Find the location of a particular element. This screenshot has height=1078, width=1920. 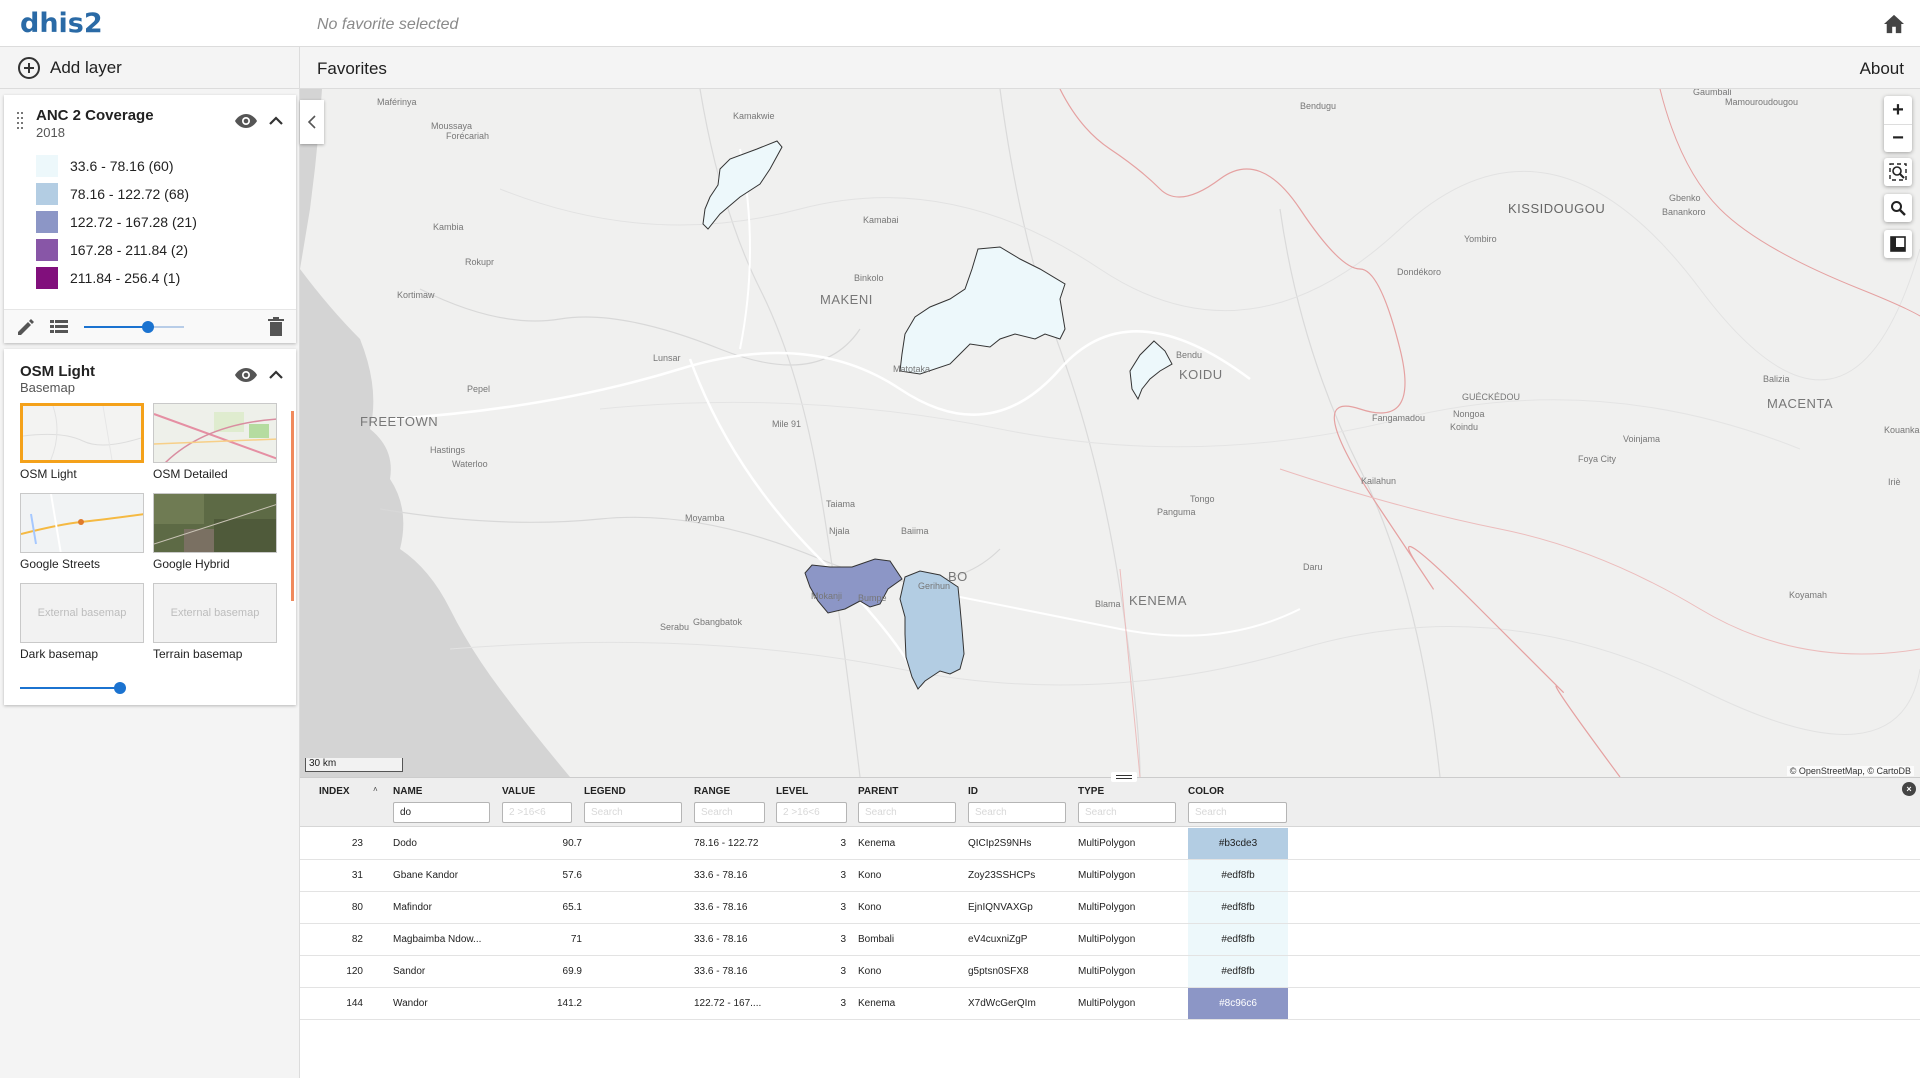

basemap-scrollbar is located at coordinates (292, 506).